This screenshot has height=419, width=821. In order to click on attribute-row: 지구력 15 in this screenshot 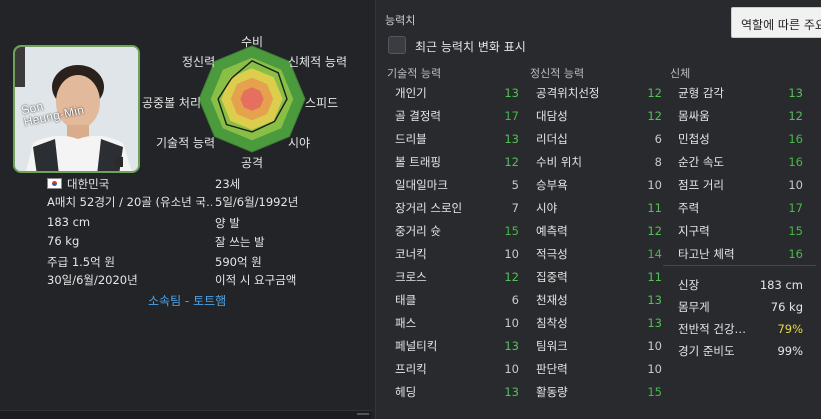, I will do `click(740, 231)`.